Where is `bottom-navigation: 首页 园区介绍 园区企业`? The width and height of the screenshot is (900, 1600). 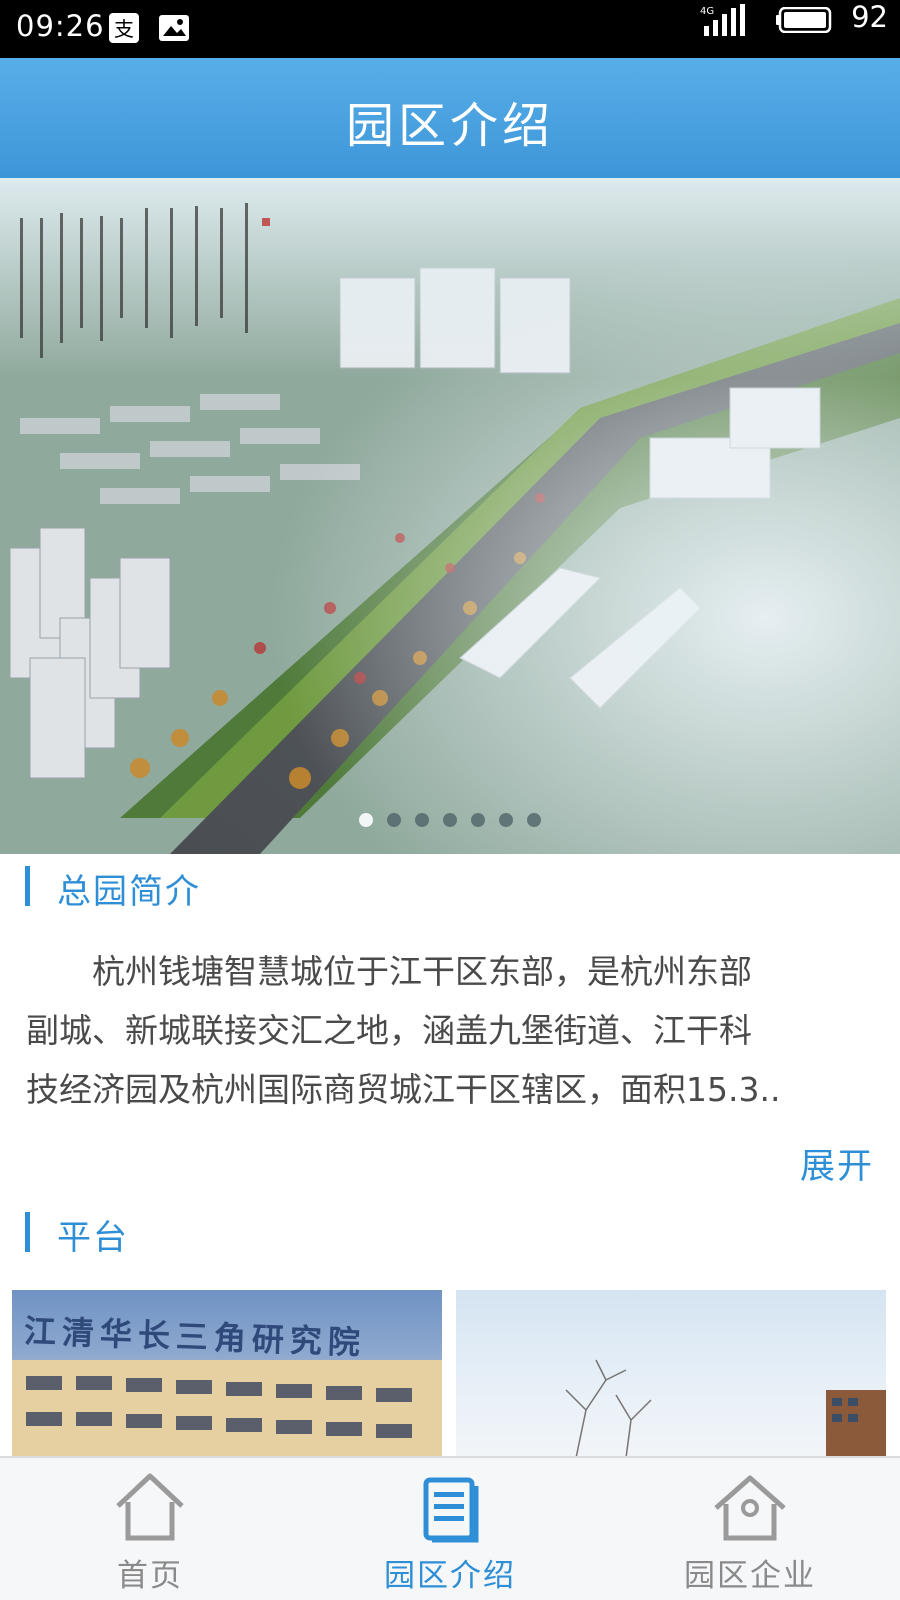 bottom-navigation: 首页 园区介绍 园区企业 is located at coordinates (450, 1528).